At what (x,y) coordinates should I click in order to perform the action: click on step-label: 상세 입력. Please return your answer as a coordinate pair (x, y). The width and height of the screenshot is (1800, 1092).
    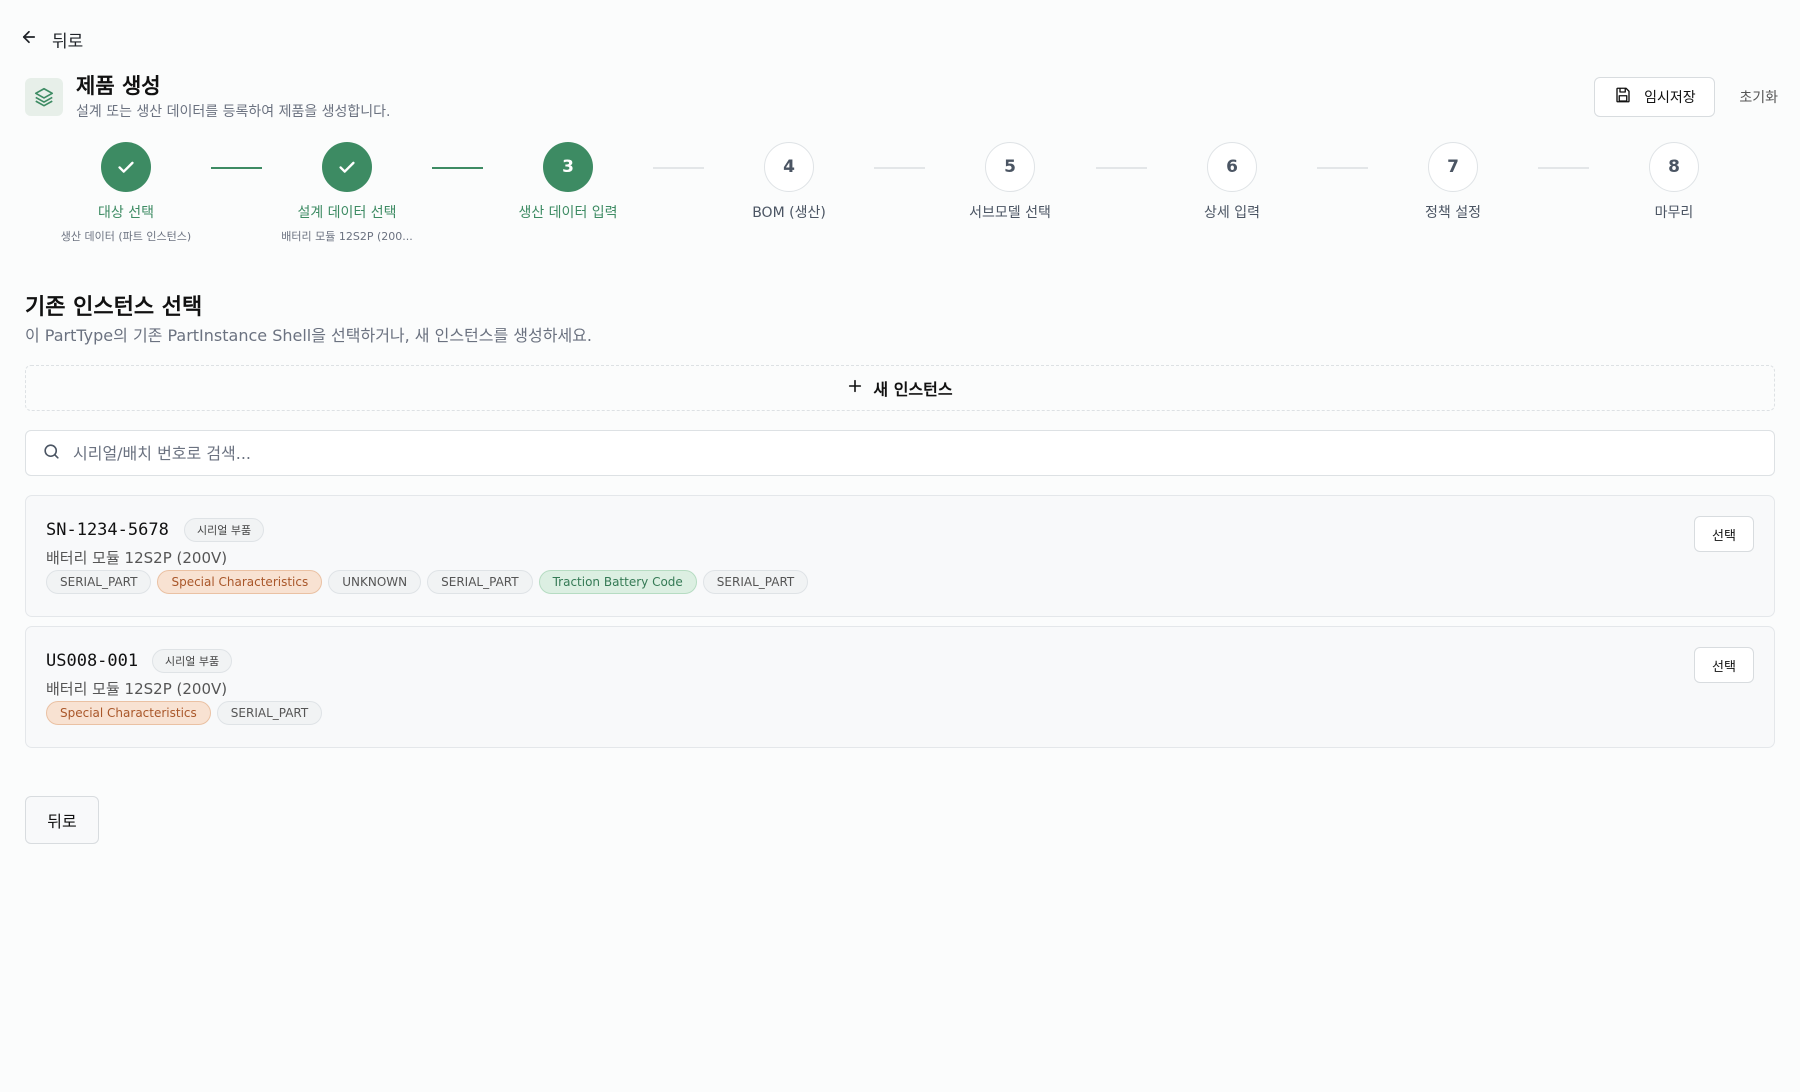
    Looking at the image, I should click on (1232, 213).